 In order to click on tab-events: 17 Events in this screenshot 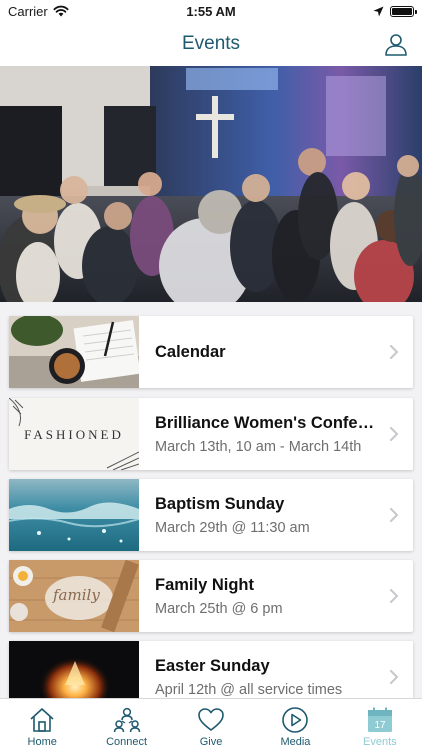, I will do `click(380, 724)`.